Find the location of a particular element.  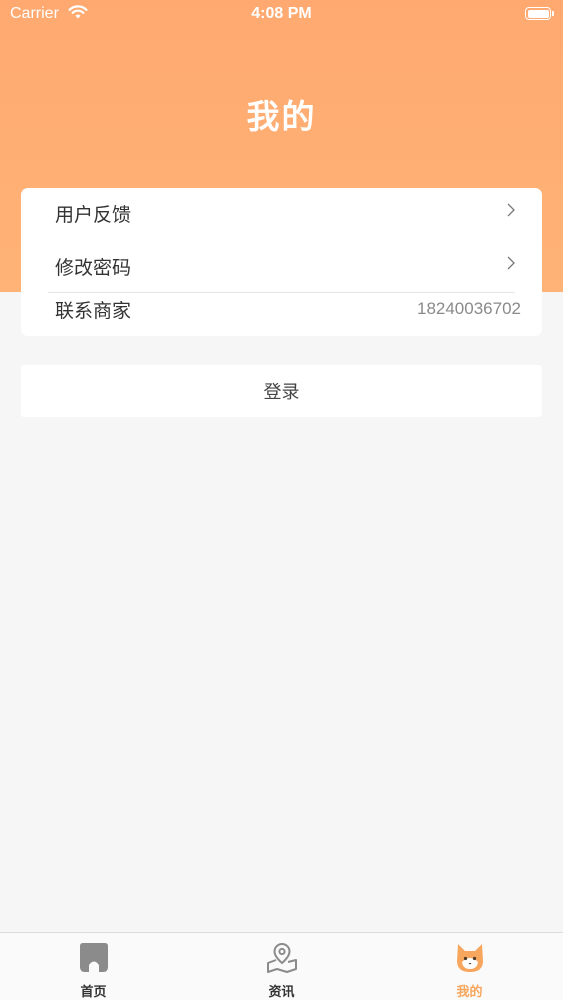

page-title: 我的 is located at coordinates (281, 116).